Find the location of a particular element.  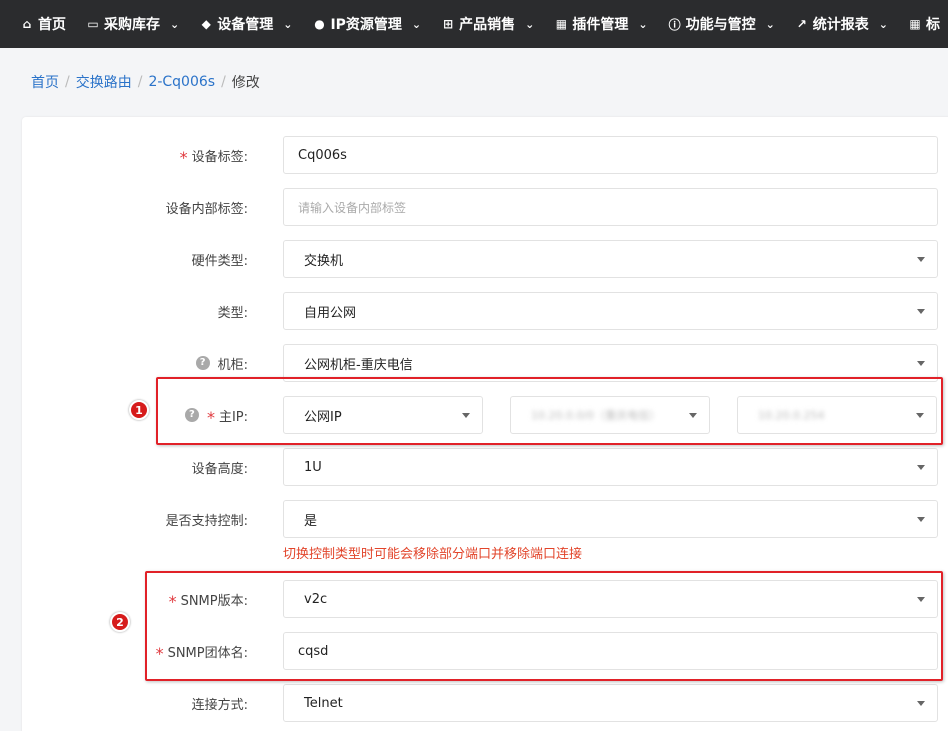

highlight-box-main-ip is located at coordinates (549, 411).